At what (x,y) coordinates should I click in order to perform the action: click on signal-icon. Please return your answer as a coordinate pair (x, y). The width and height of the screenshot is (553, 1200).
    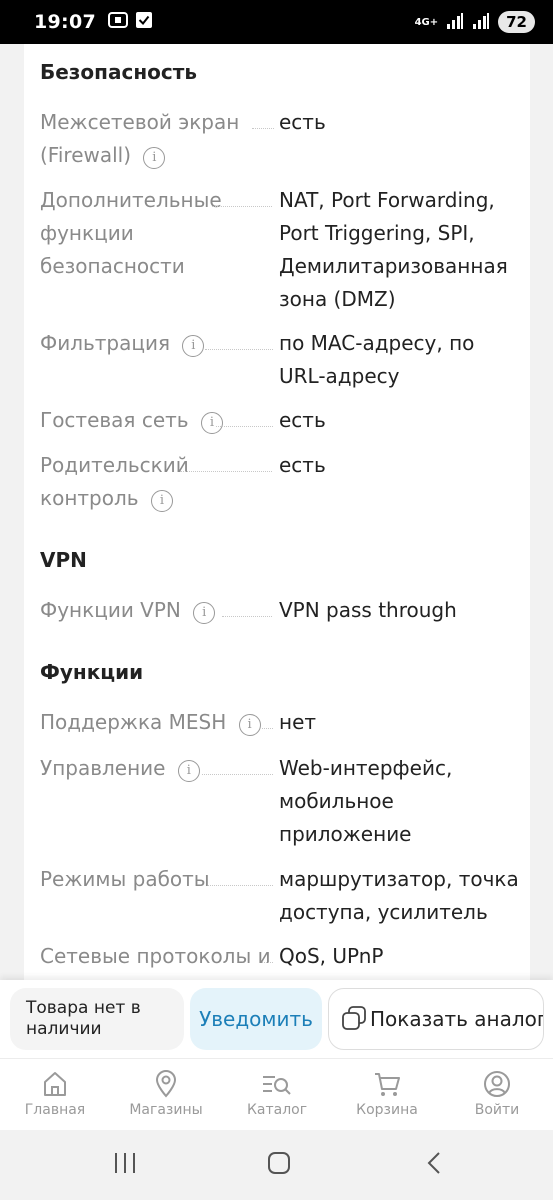
    Looking at the image, I should click on (455, 22).